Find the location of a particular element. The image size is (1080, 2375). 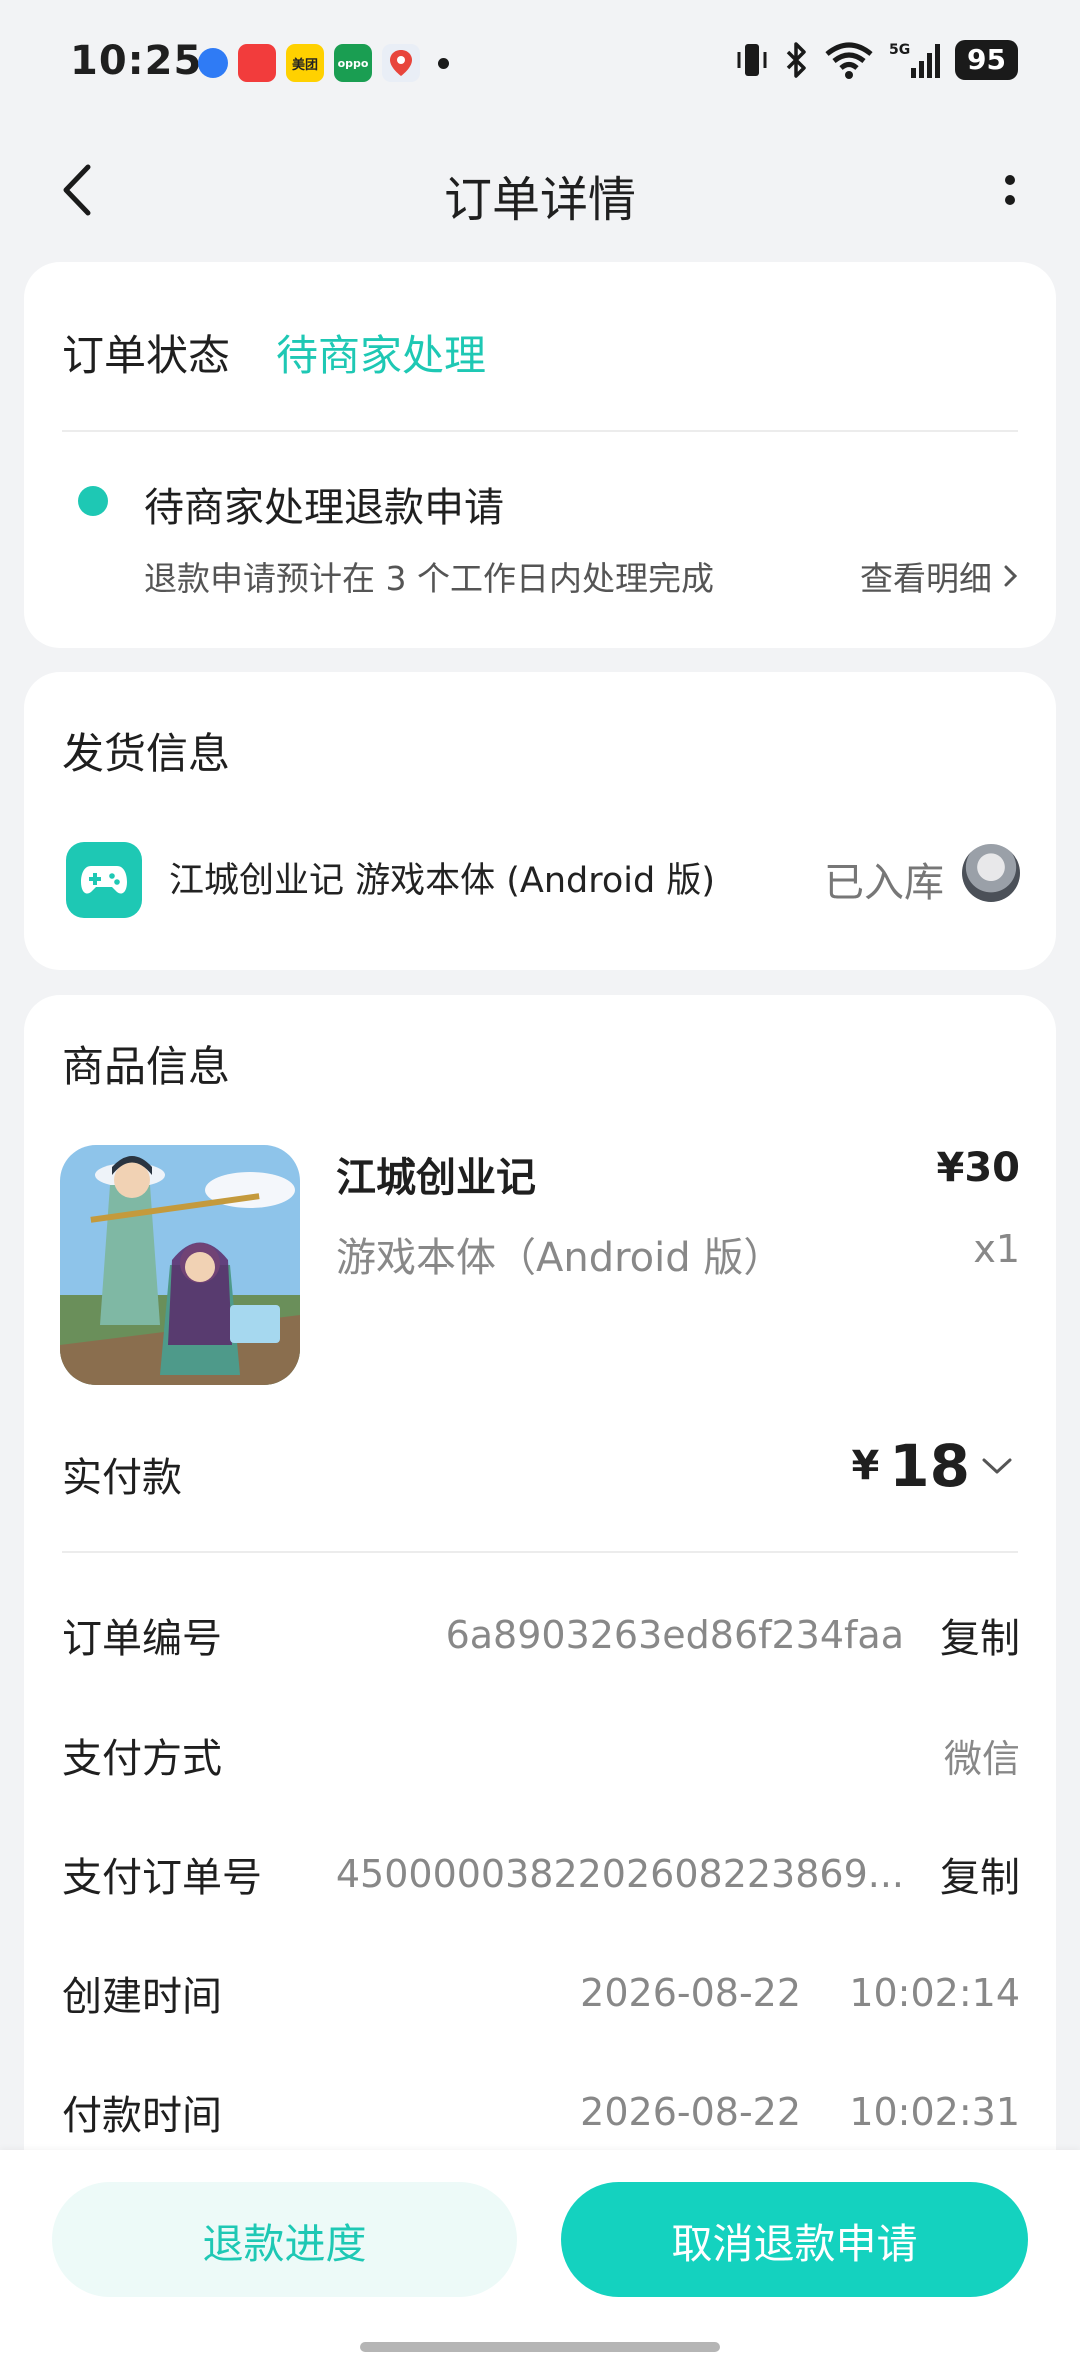

shipping-item-name: 江城创业记 游戏本体 (Android 版) is located at coordinates (442, 881).